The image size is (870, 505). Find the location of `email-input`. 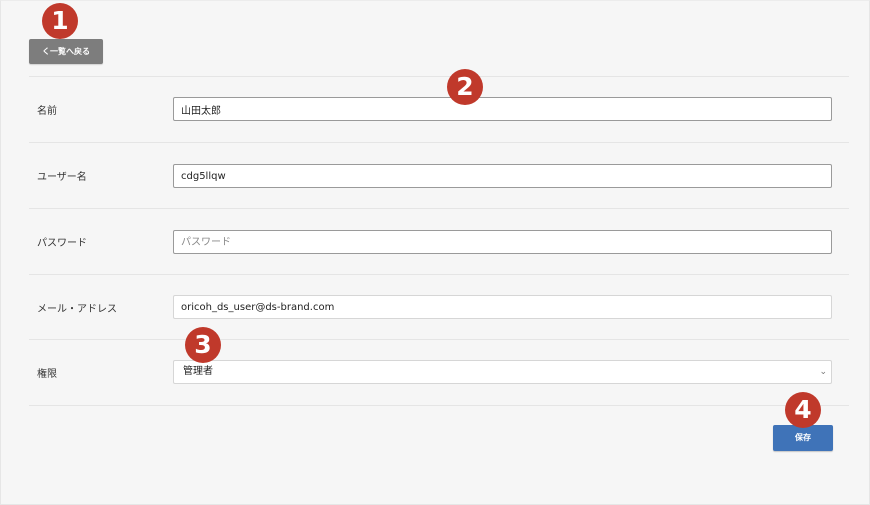

email-input is located at coordinates (502, 307).